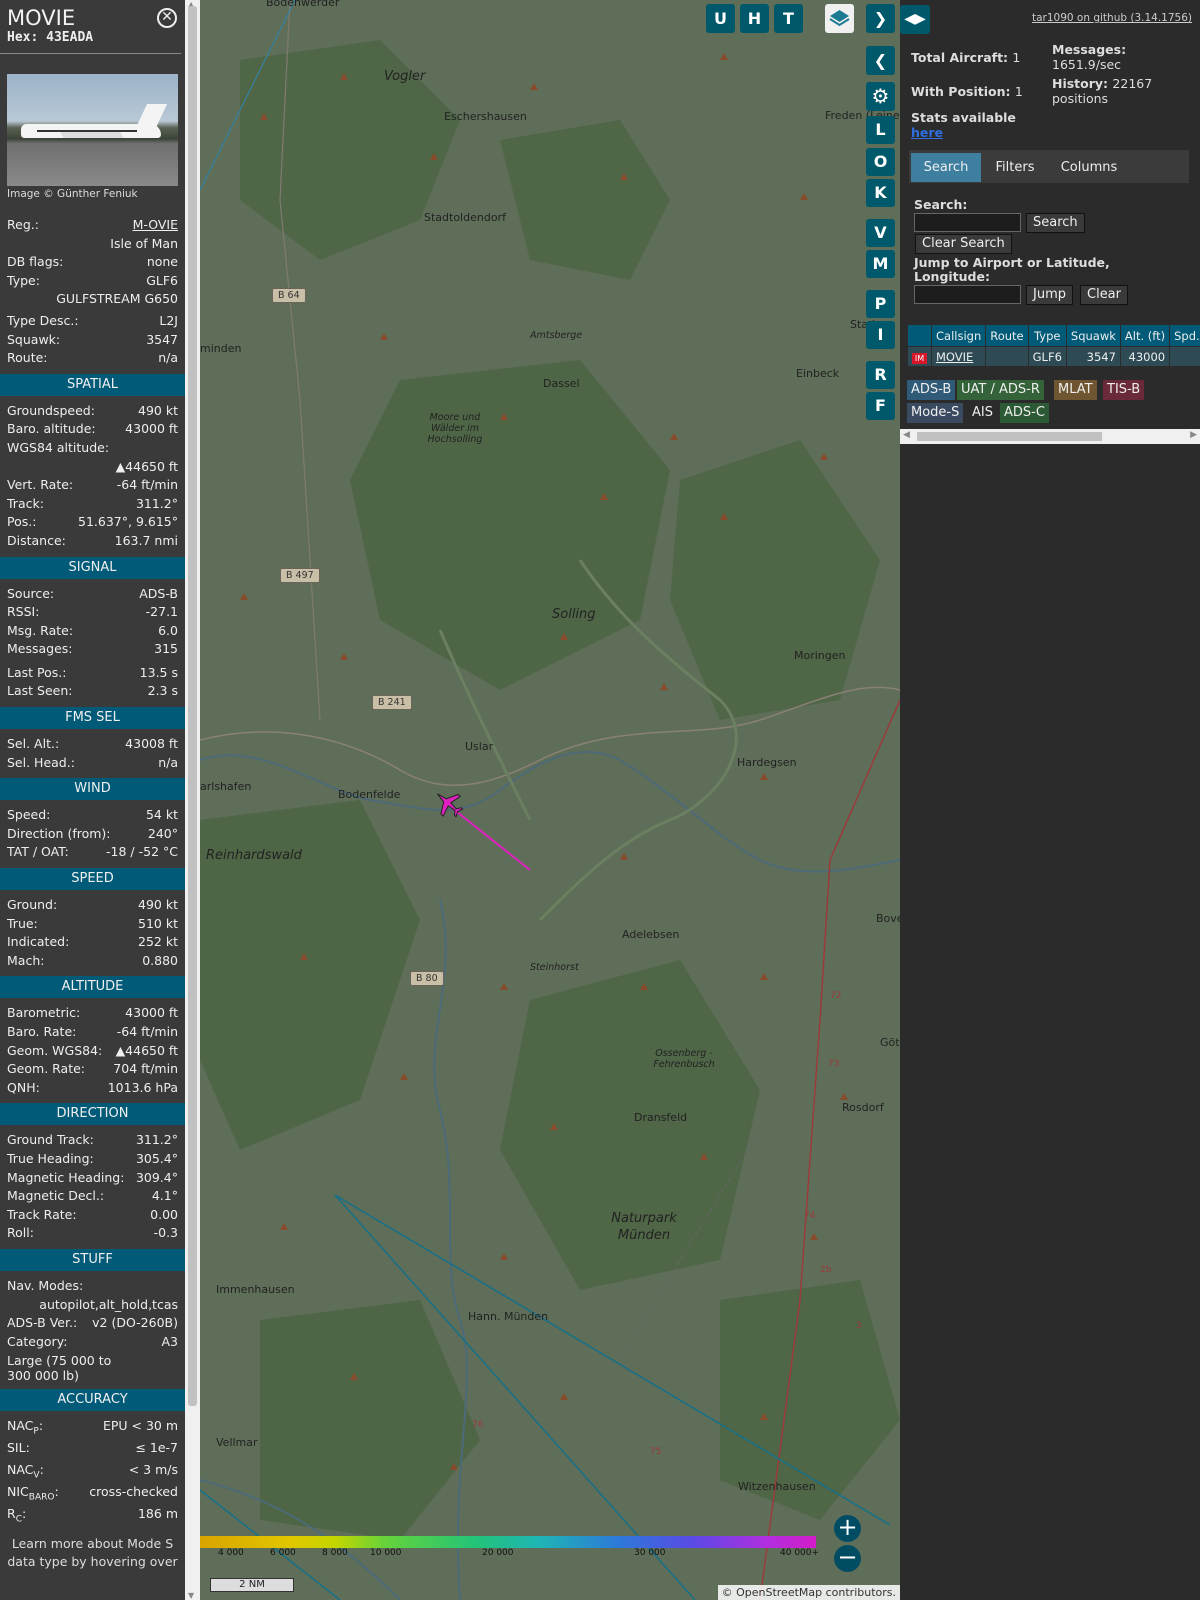 Image resolution: width=1200 pixels, height=1600 pixels. What do you see at coordinates (839, 18) in the screenshot?
I see `layers-button` at bounding box center [839, 18].